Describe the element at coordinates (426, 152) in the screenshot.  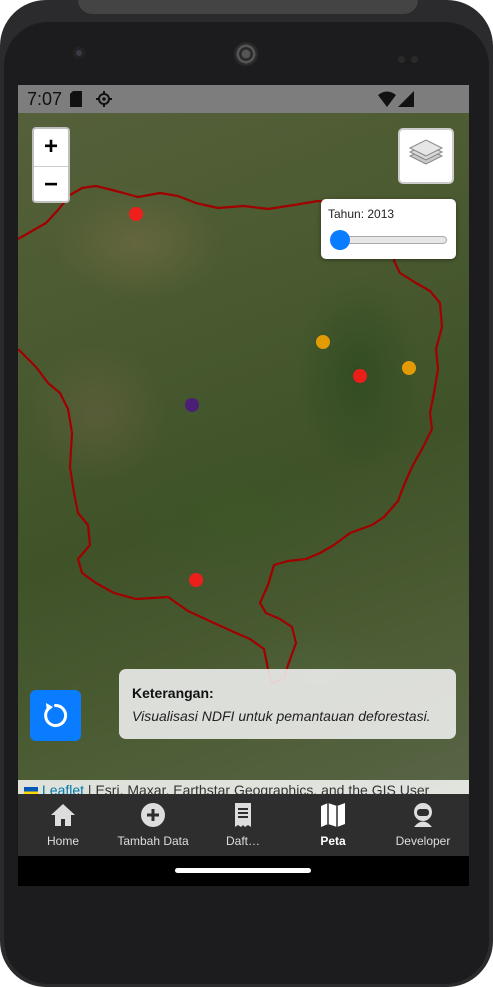
I see `layers-icon` at that location.